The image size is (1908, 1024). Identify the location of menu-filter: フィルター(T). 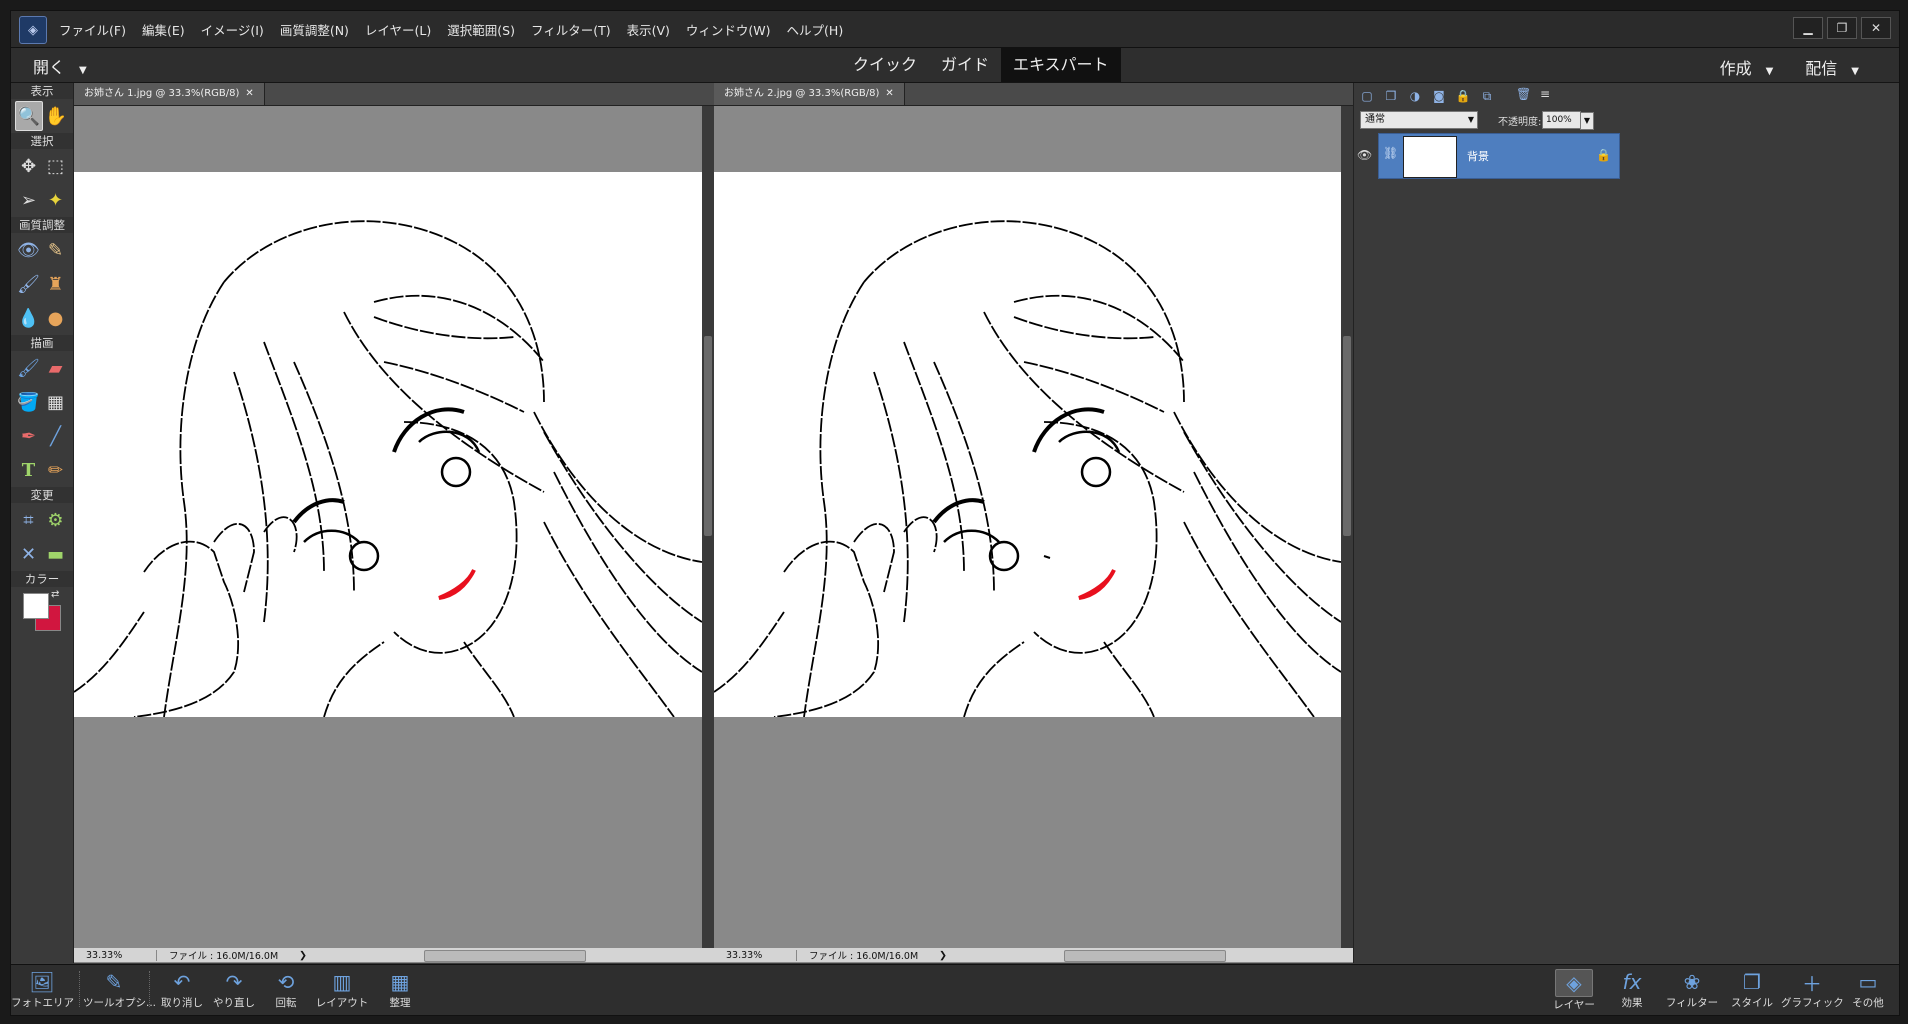
(571, 29).